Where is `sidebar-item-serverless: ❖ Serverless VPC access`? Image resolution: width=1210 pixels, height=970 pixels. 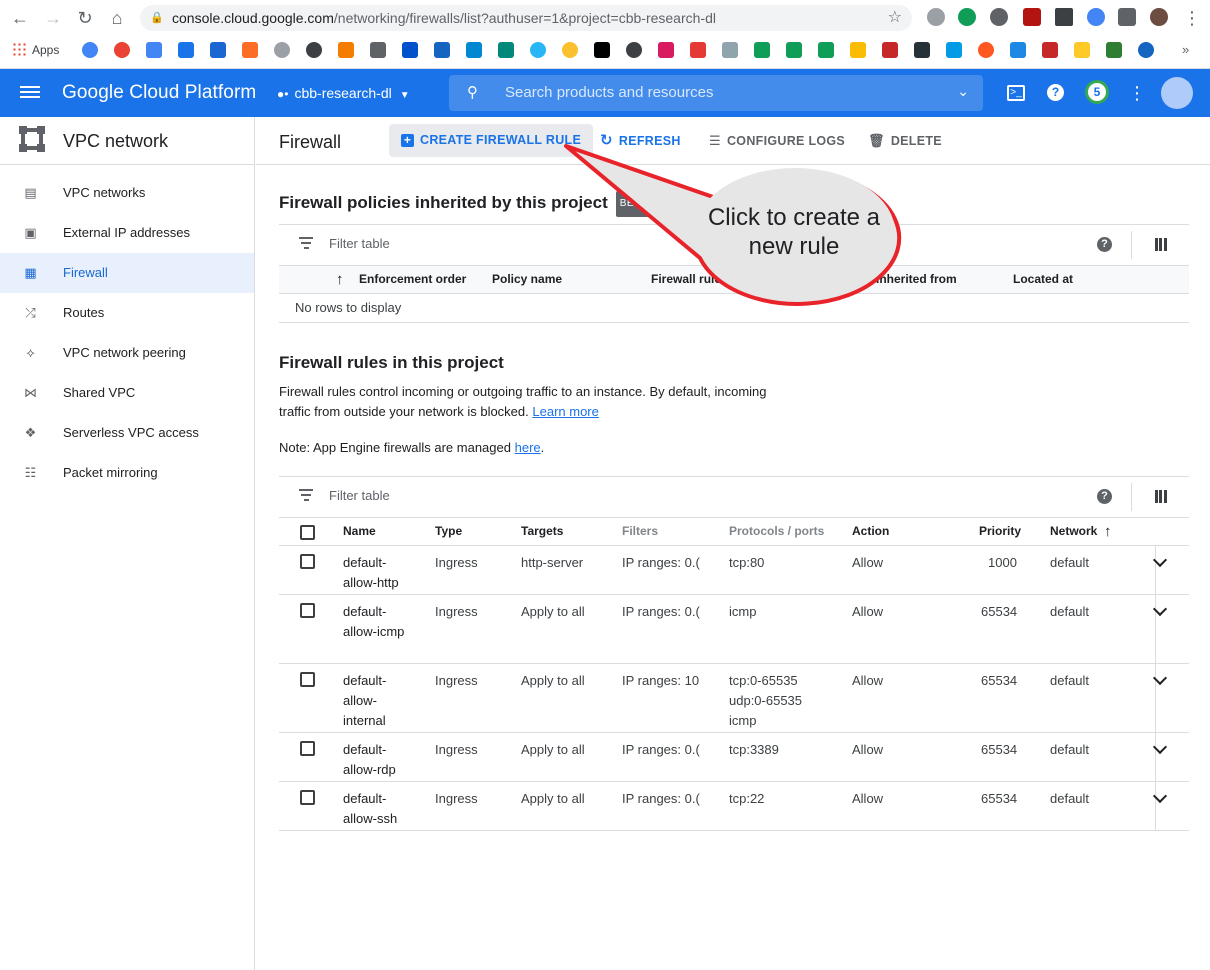
sidebar-item-serverless: ❖ Serverless VPC access is located at coordinates (127, 433).